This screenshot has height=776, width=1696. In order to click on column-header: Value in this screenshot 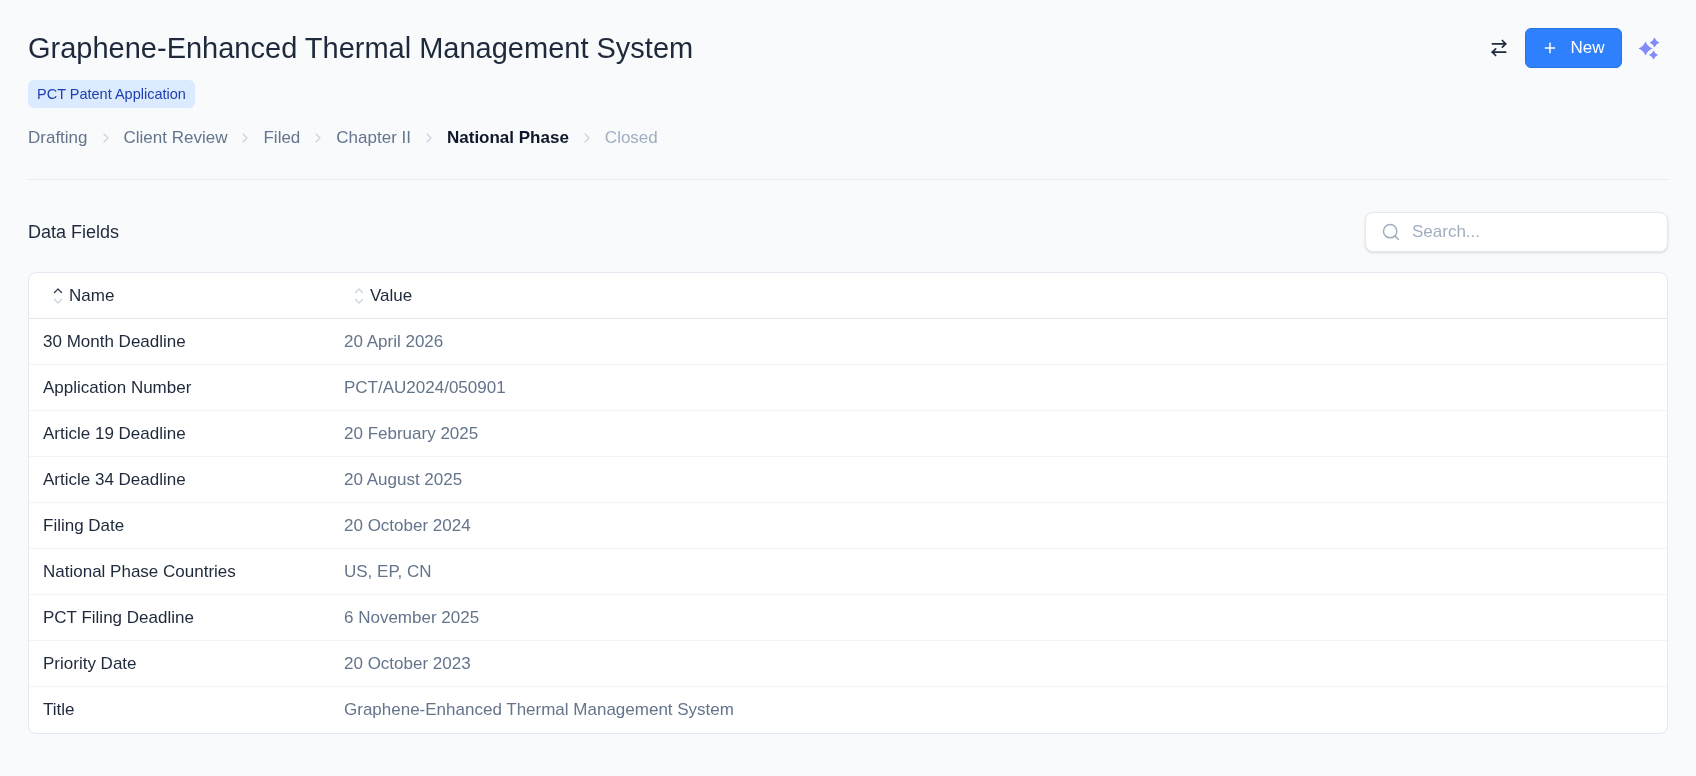, I will do `click(391, 295)`.